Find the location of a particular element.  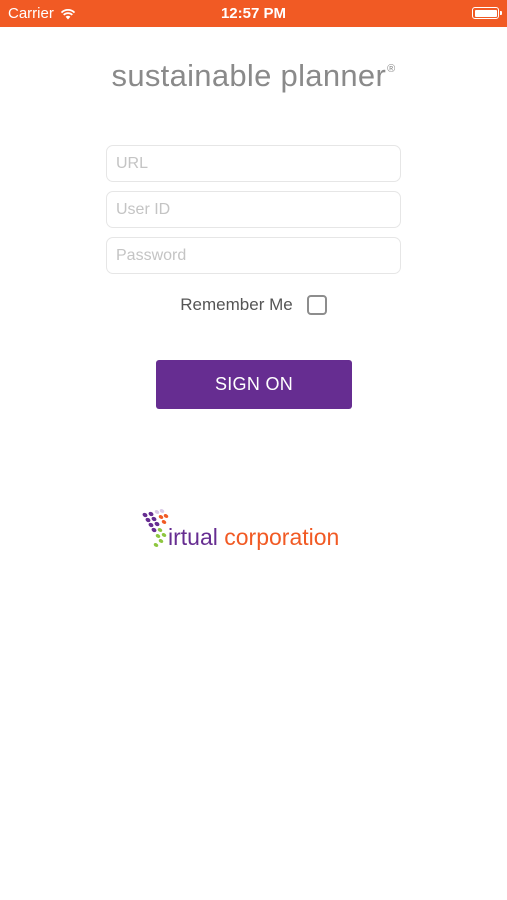

logo-mark-icon is located at coordinates (155, 528).